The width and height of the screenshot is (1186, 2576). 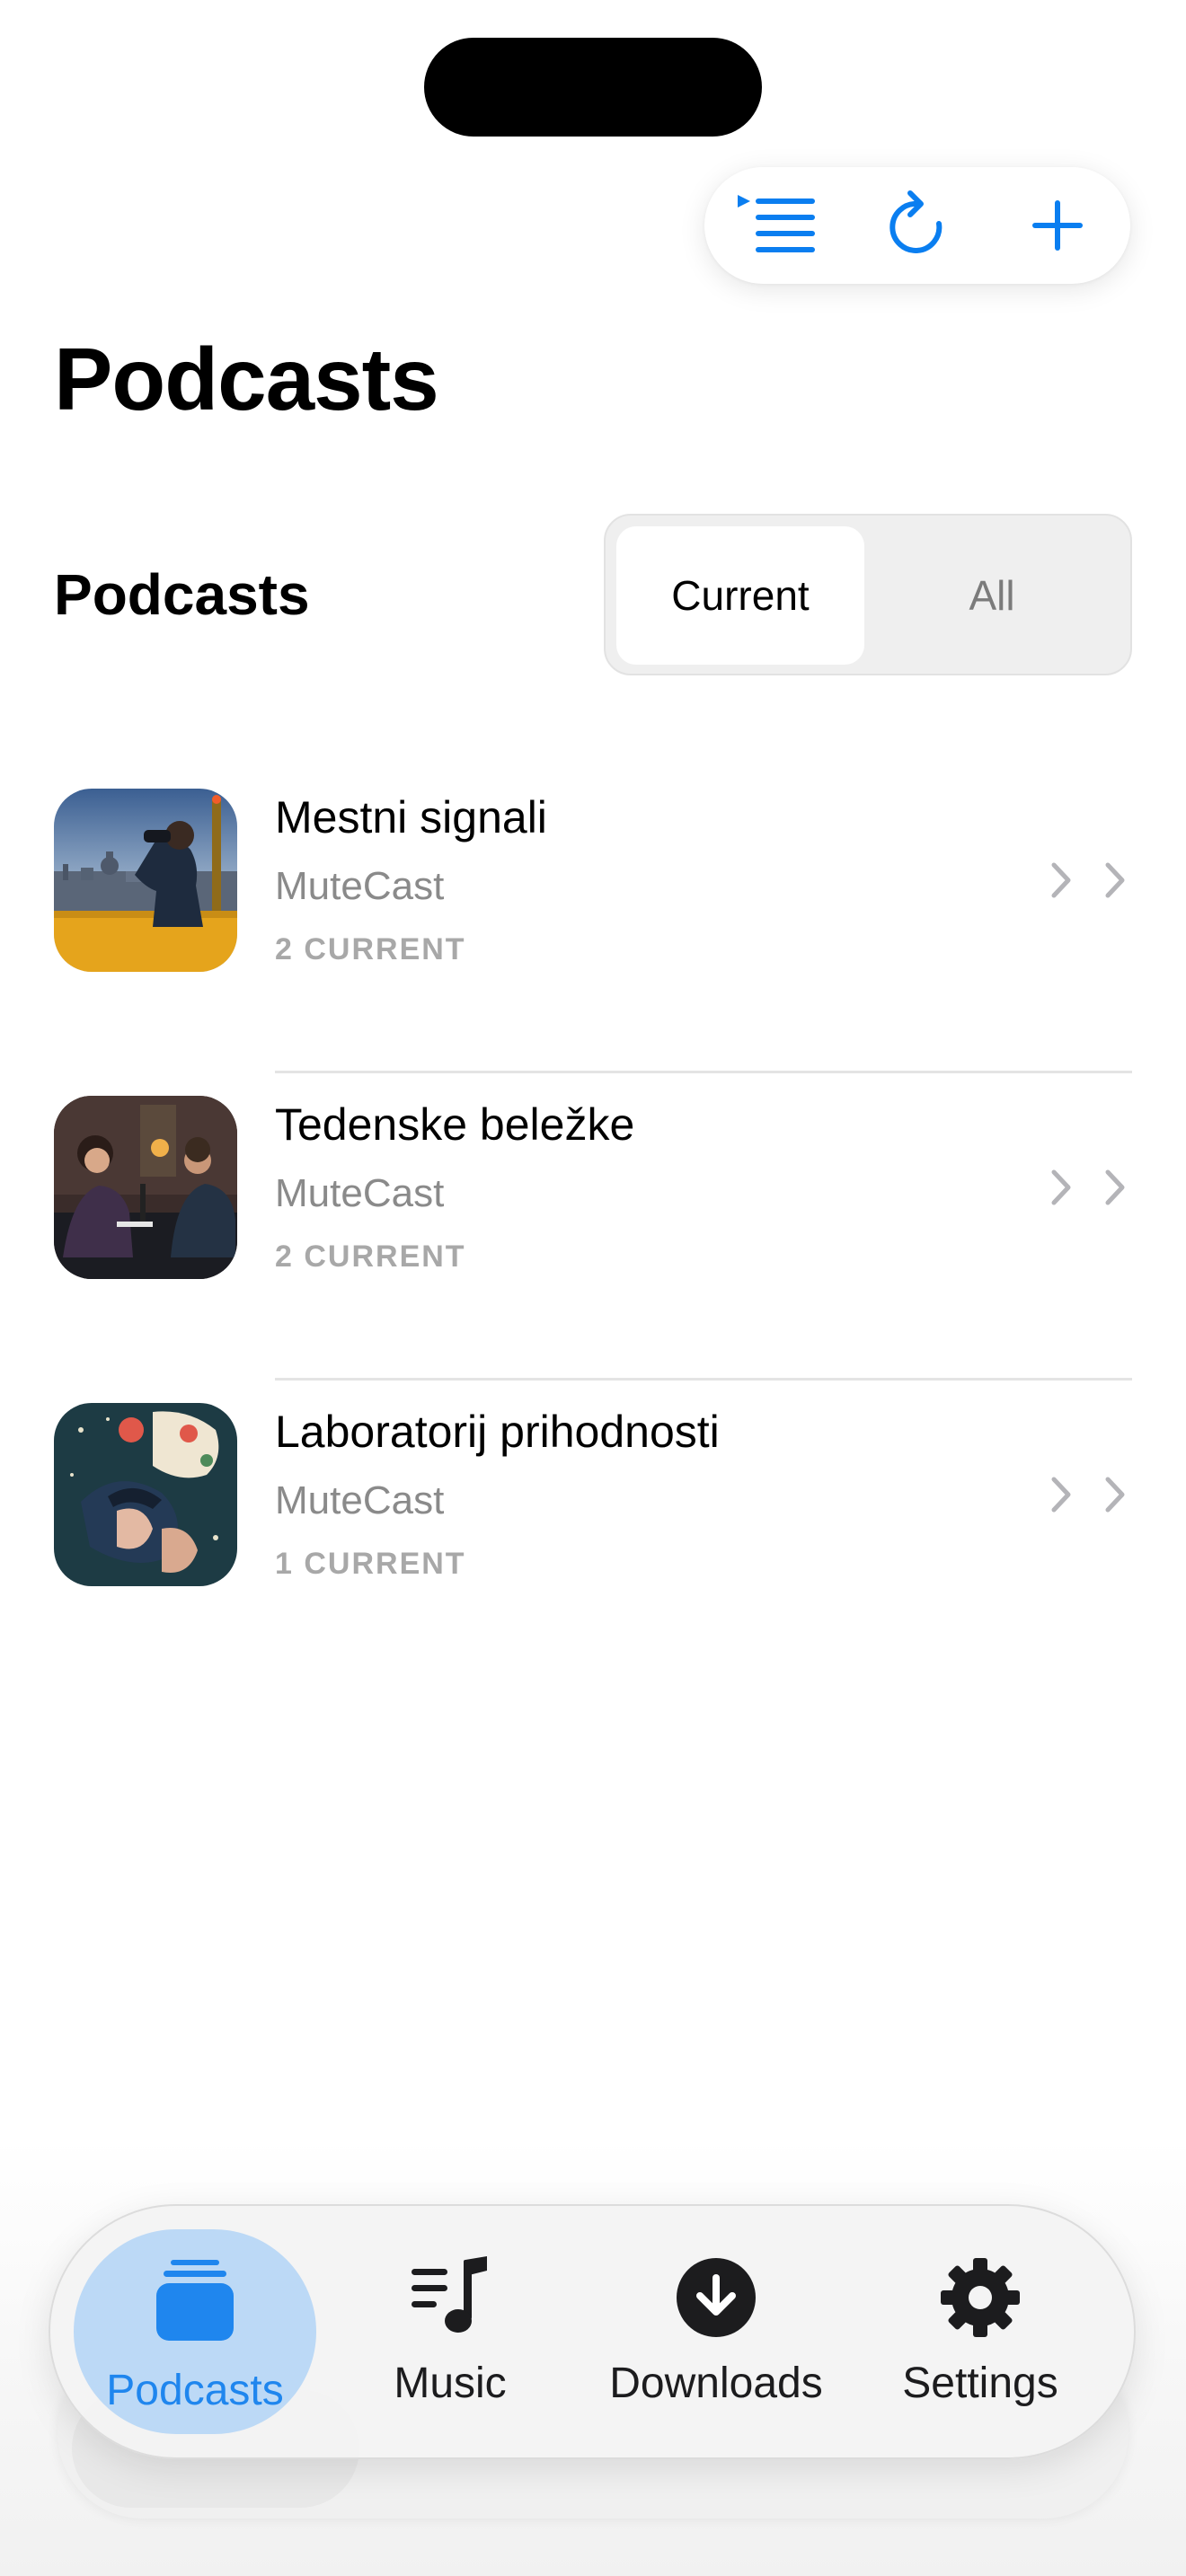 What do you see at coordinates (716, 2299) in the screenshot?
I see `download-circle-icon` at bounding box center [716, 2299].